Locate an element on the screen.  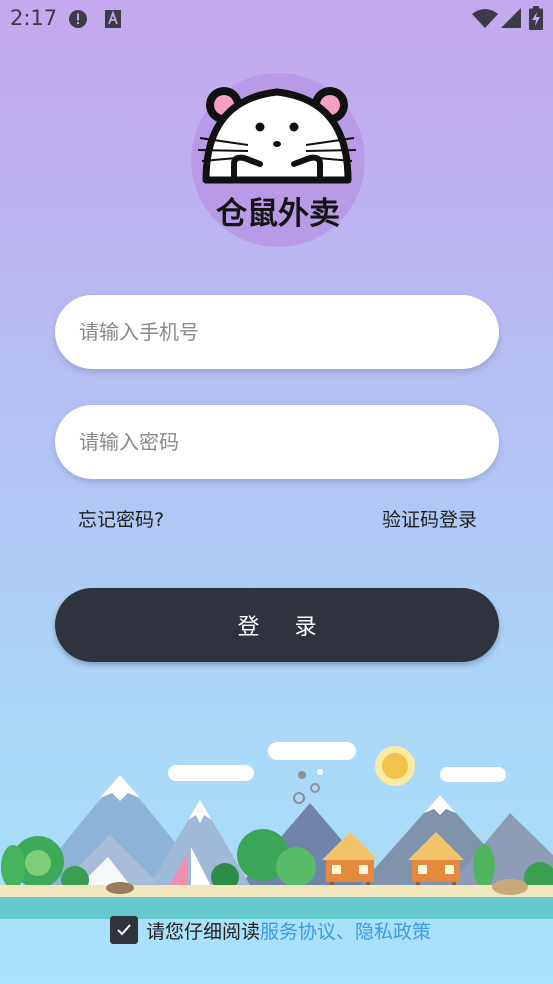
login-button: 登 录 is located at coordinates (277, 625).